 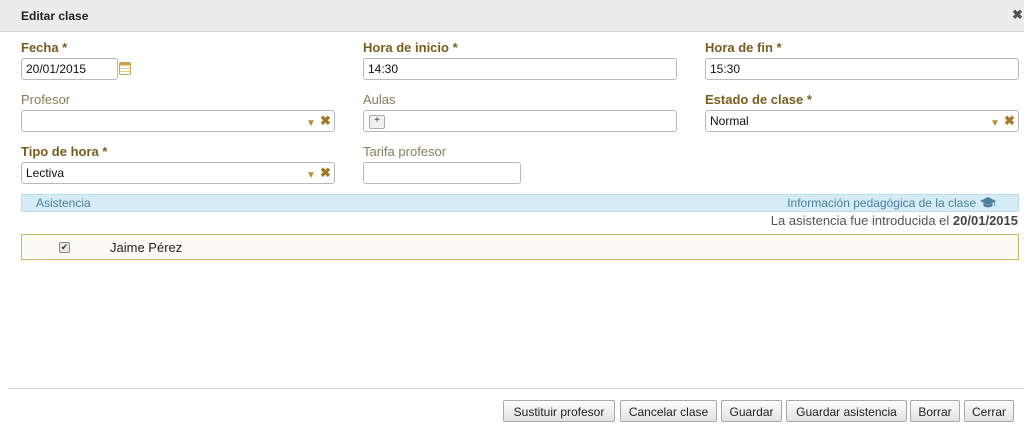 I want to click on tipo-hora-value: Lectiva, so click(x=45, y=173).